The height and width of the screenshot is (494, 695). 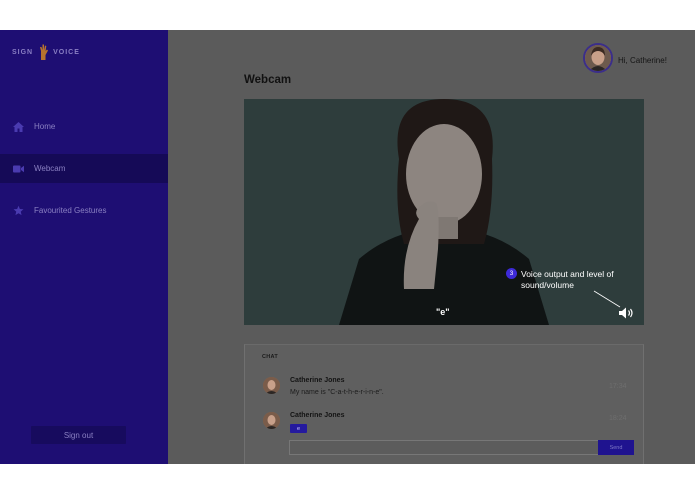 I want to click on avatar, so click(x=598, y=58).